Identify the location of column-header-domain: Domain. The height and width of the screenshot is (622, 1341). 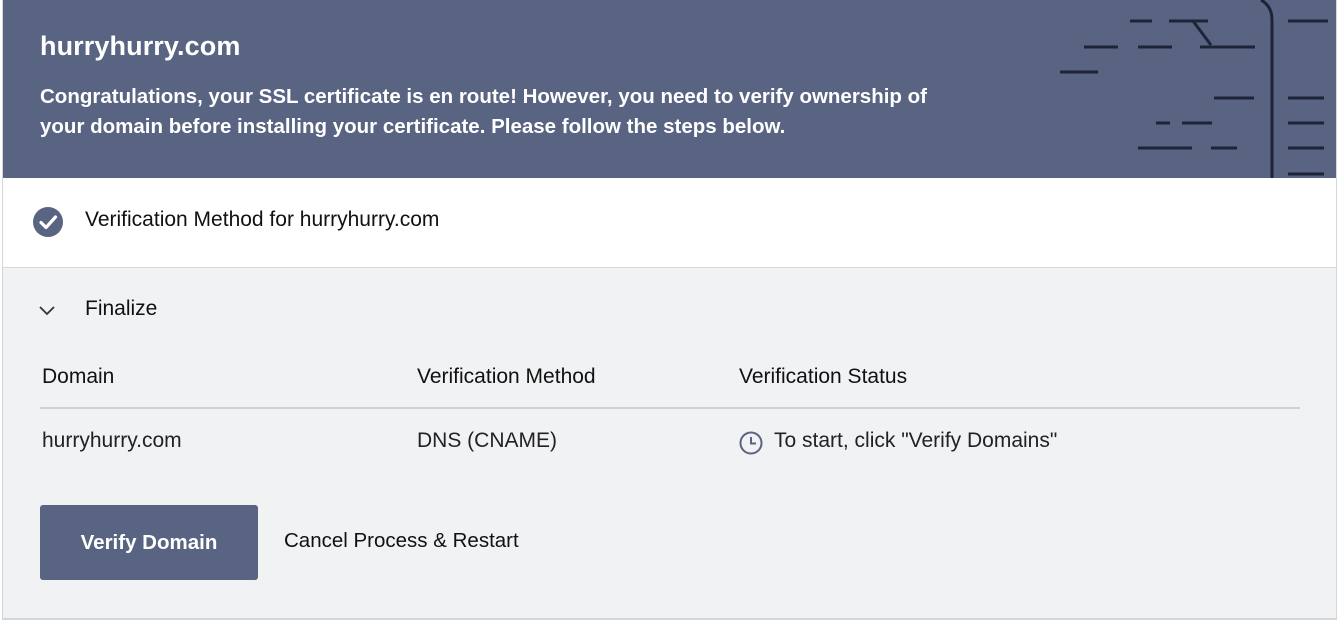
(78, 376).